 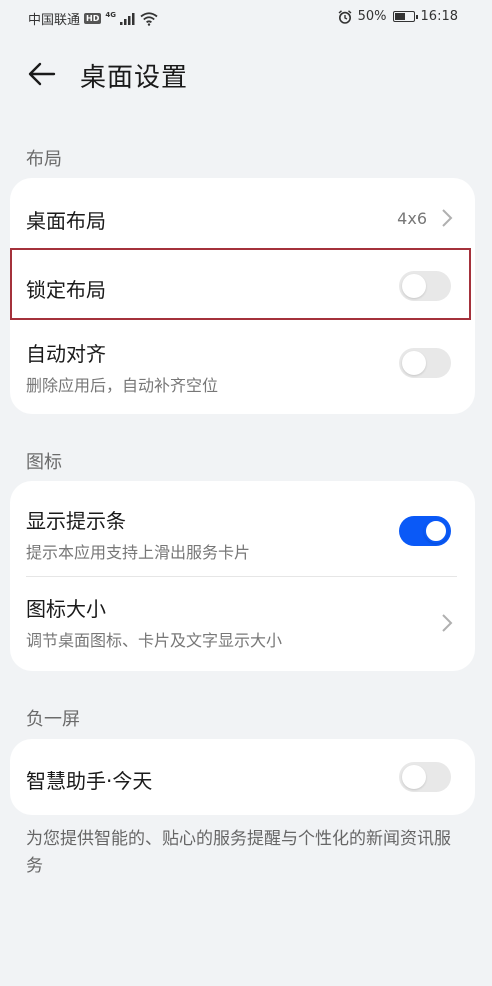 What do you see at coordinates (89, 781) in the screenshot?
I see `smart-assistant-title: 智慧助手·今天` at bounding box center [89, 781].